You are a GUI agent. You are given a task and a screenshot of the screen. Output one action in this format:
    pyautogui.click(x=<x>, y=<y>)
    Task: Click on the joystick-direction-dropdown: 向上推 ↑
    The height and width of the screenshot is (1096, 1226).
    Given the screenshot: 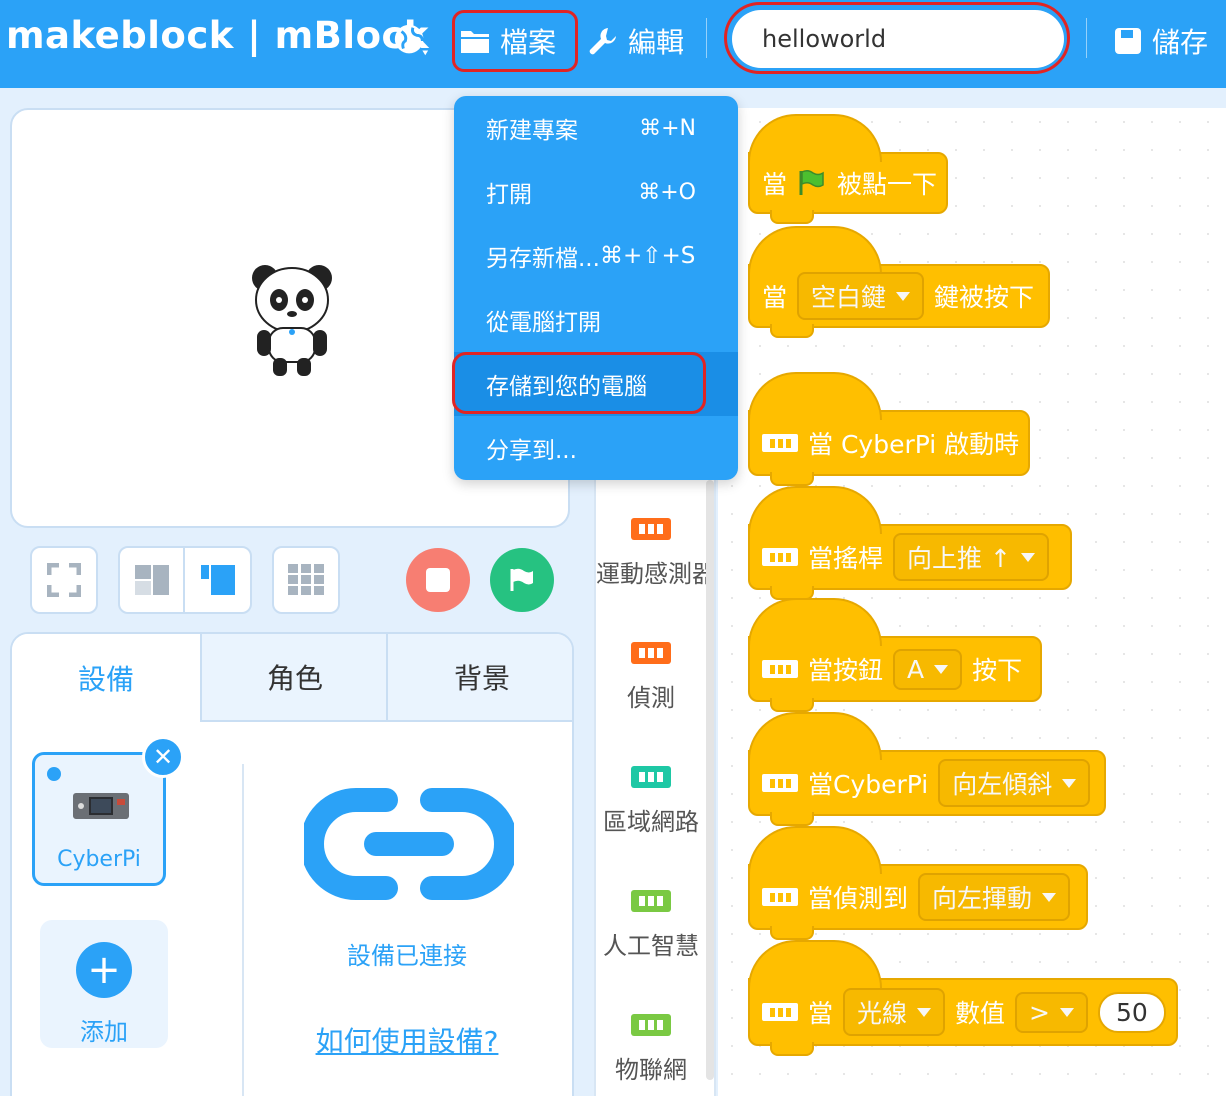 What is the action you would take?
    pyautogui.click(x=971, y=557)
    